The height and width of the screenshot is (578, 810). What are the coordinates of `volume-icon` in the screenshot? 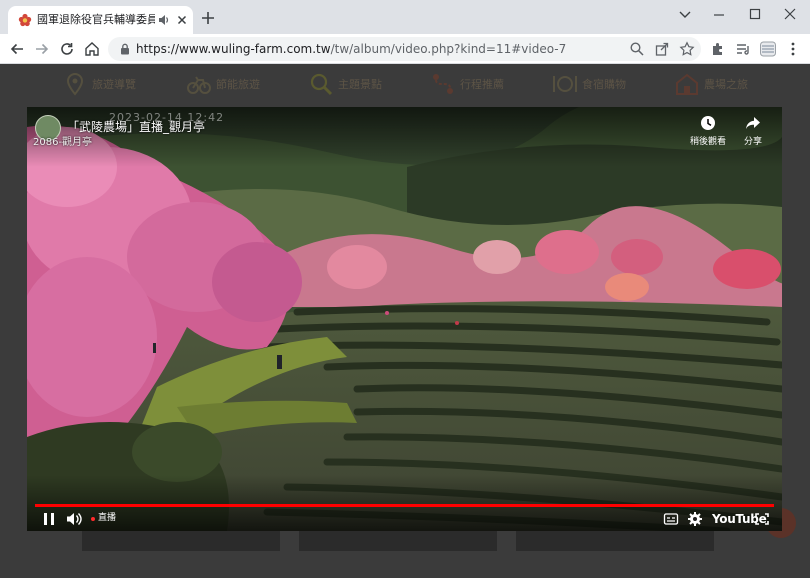 It's located at (74, 519).